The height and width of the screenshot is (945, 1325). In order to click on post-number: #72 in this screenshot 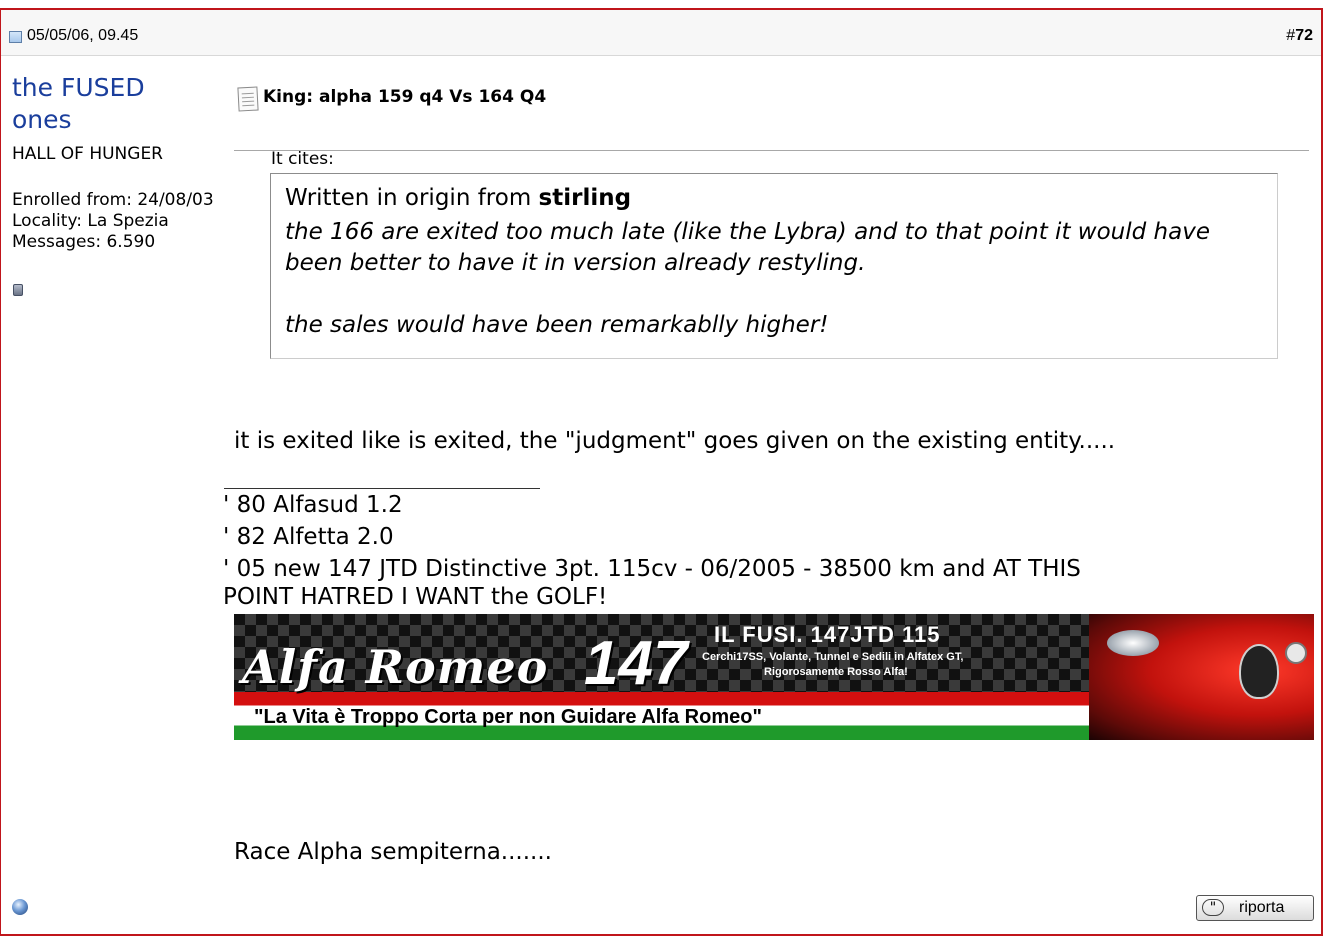, I will do `click(1299, 36)`.